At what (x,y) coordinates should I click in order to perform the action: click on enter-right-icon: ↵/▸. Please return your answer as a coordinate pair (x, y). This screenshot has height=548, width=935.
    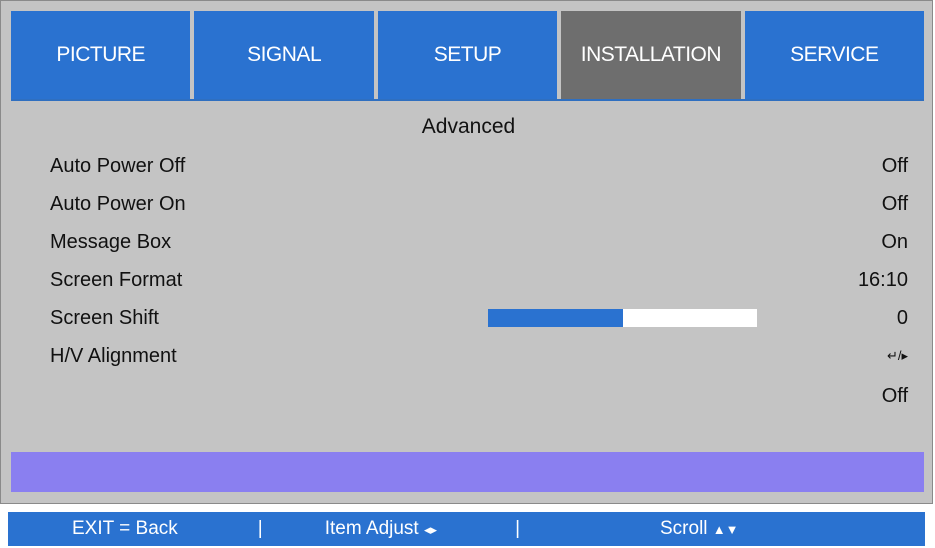
    Looking at the image, I should click on (897, 355).